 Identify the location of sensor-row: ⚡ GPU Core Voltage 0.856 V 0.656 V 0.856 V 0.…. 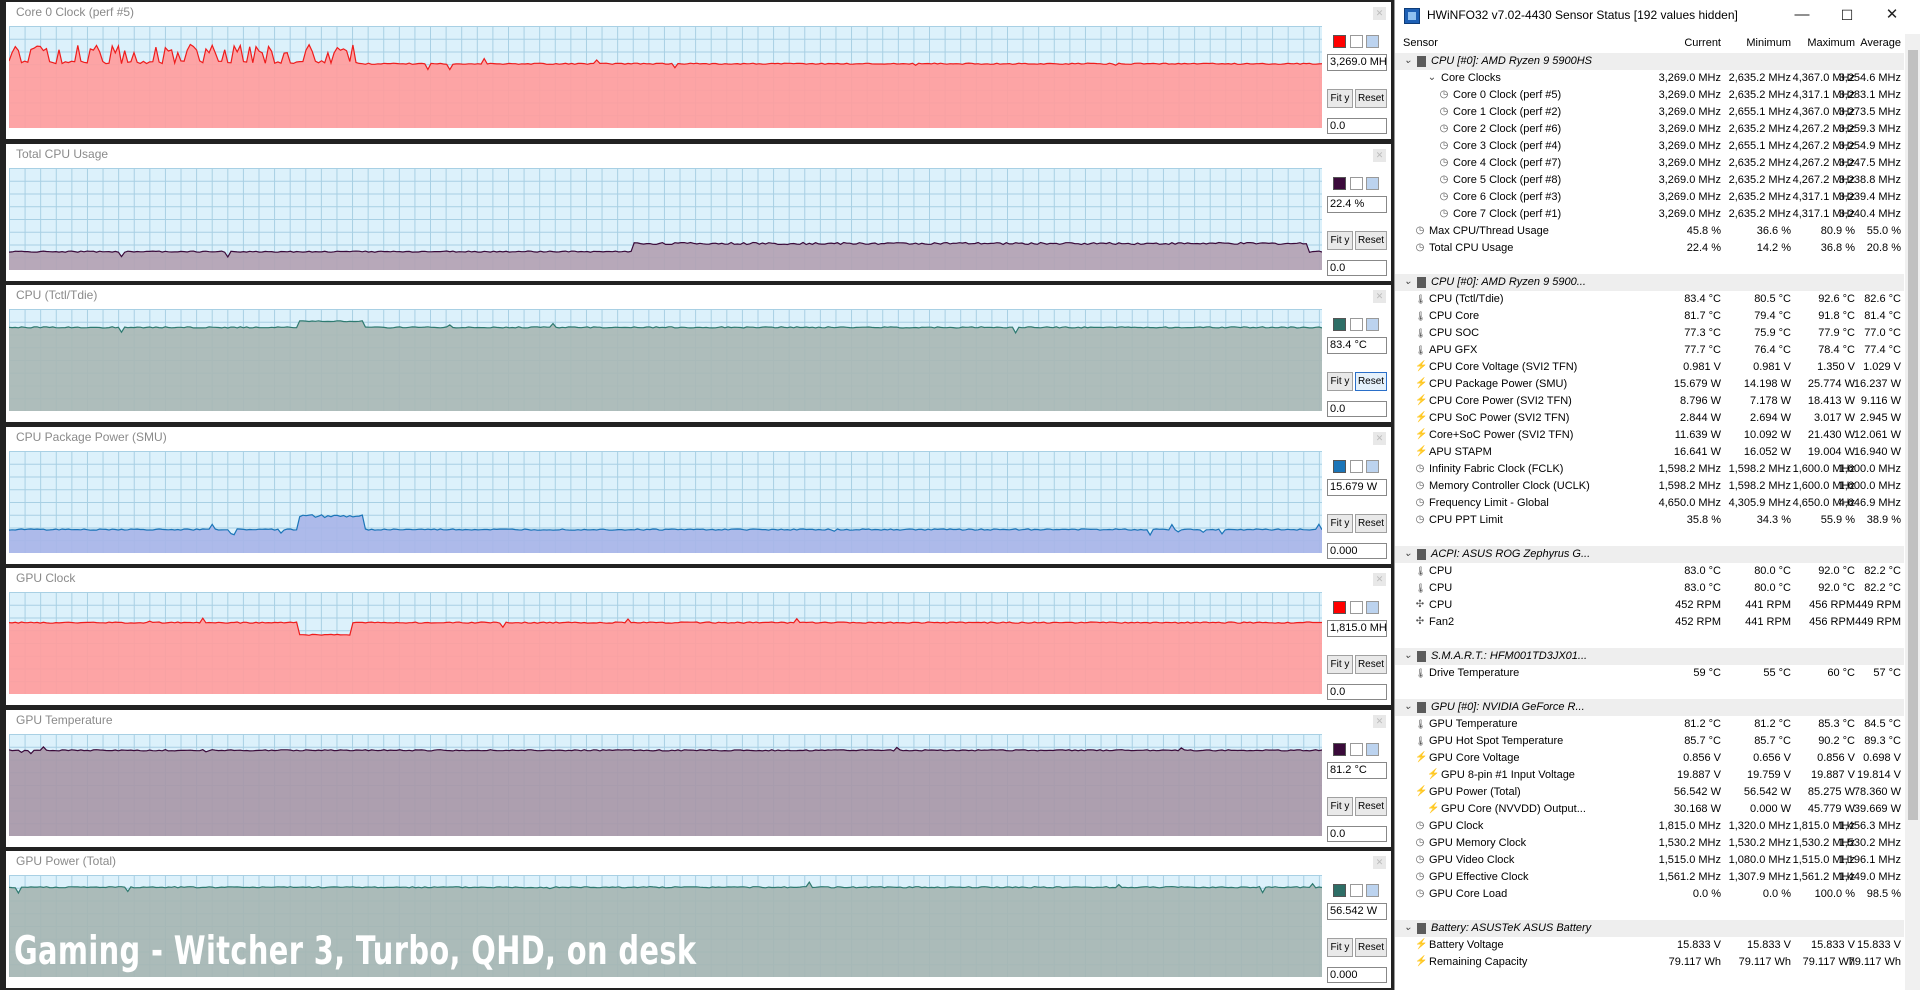
(1649, 758).